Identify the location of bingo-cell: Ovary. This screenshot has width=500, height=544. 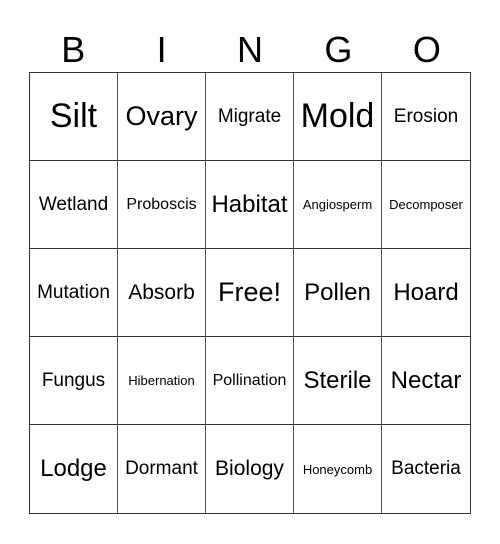
(162, 117).